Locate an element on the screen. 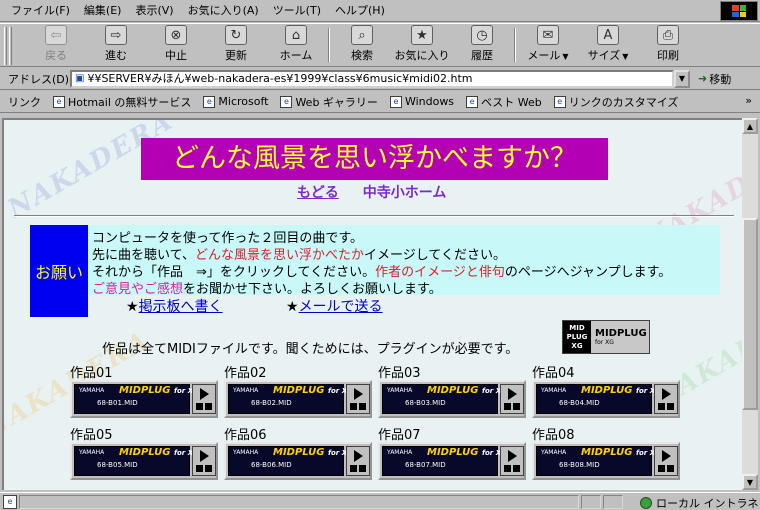  player-brand: YAMAHA is located at coordinates (554, 390).